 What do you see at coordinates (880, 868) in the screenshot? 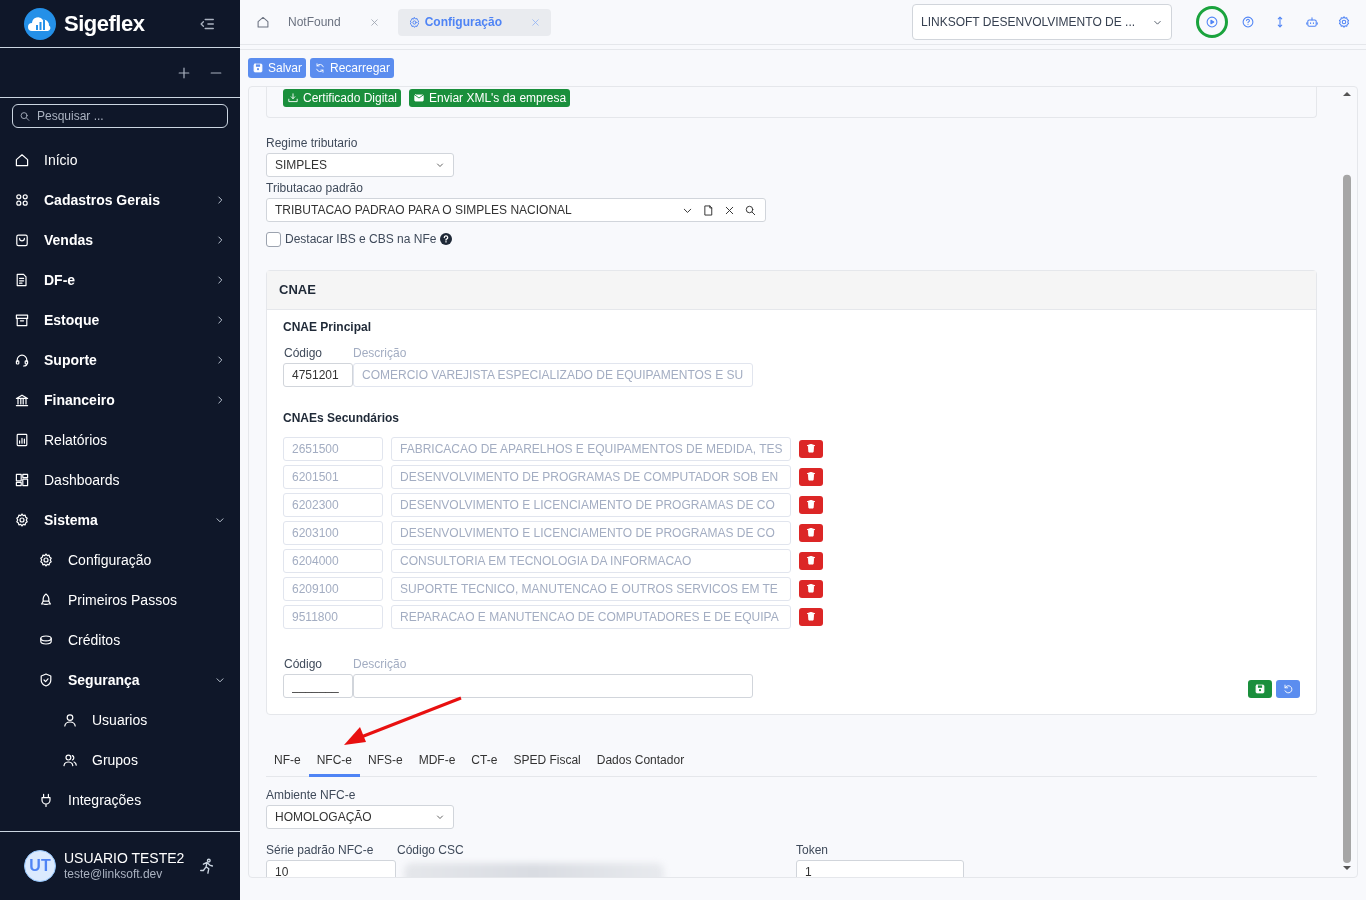
I see `input-field: 1` at bounding box center [880, 868].